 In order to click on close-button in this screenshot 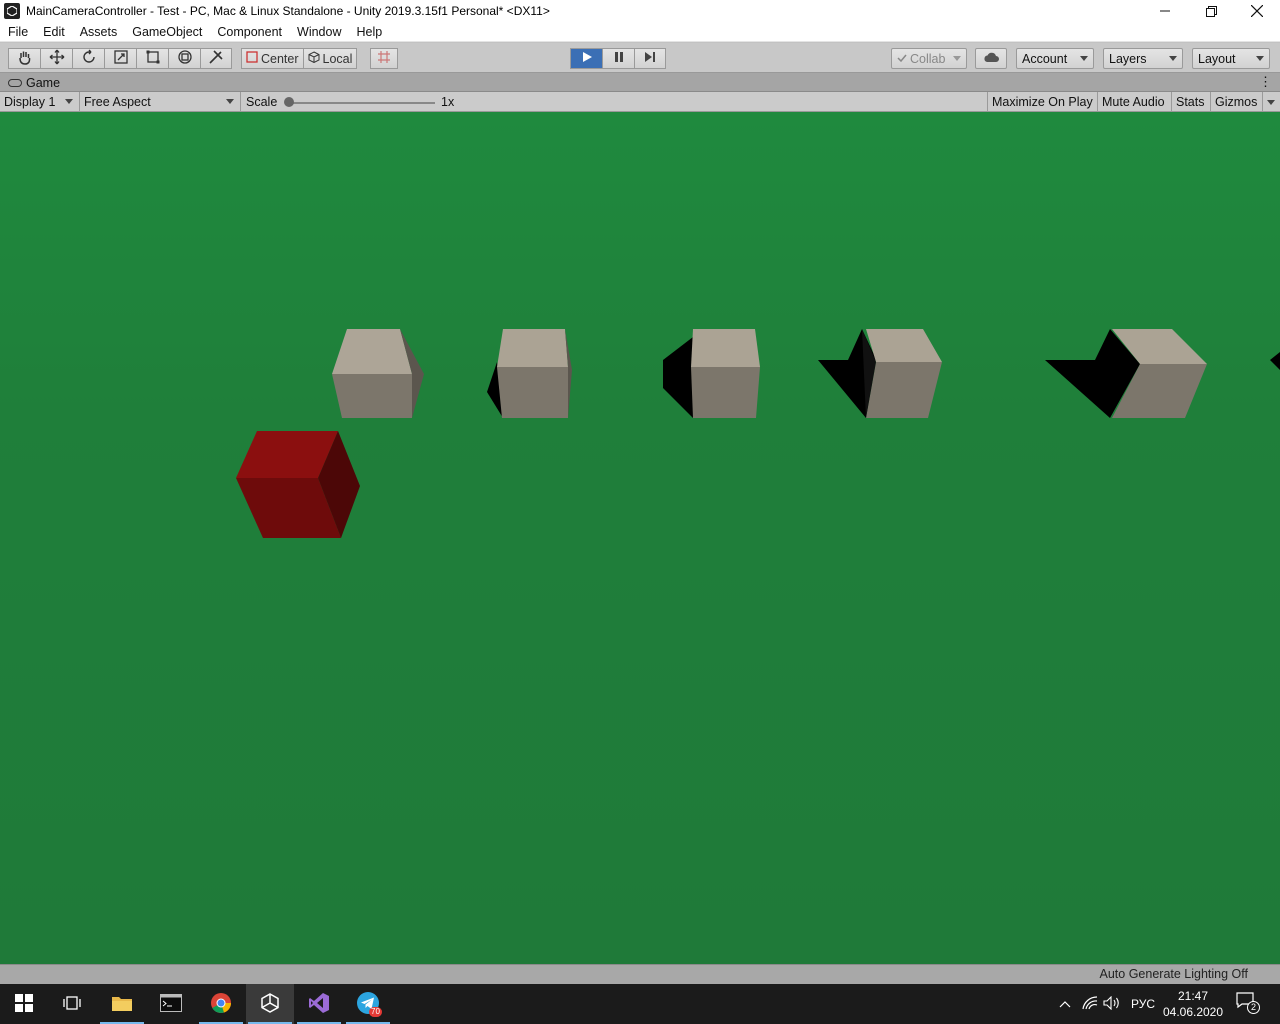, I will do `click(1257, 11)`.